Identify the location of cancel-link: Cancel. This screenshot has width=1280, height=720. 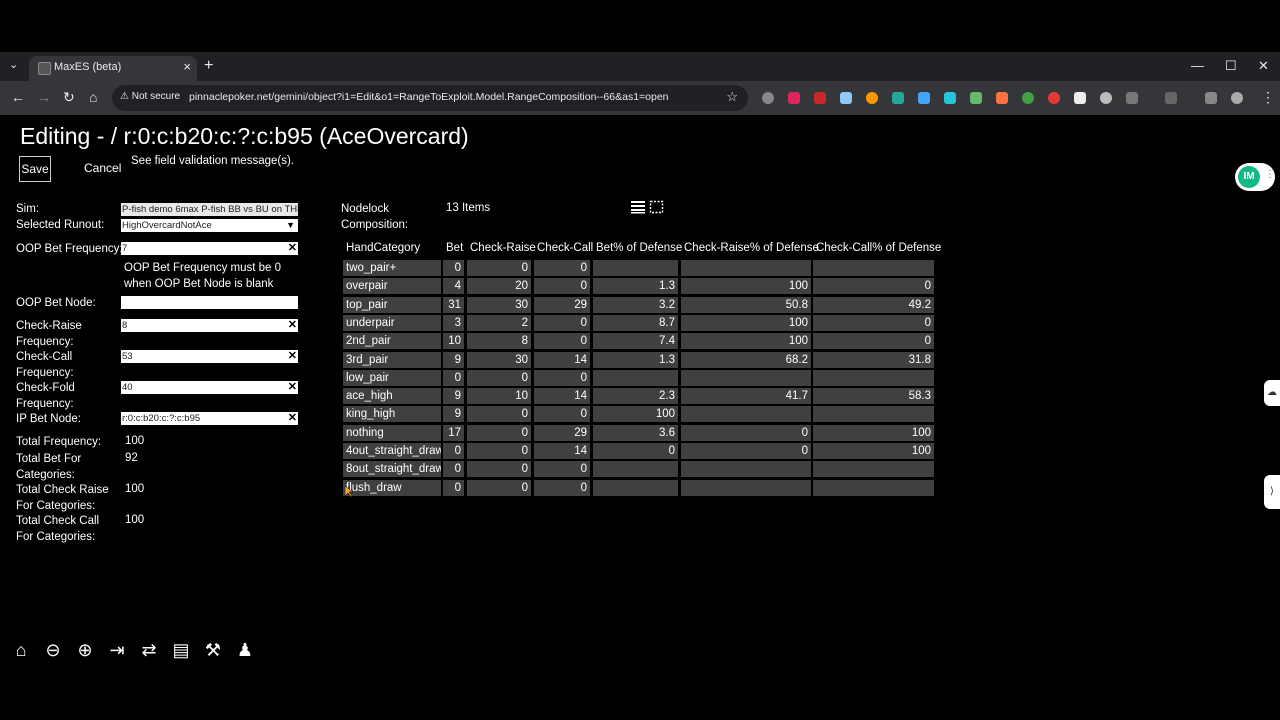
(102, 168).